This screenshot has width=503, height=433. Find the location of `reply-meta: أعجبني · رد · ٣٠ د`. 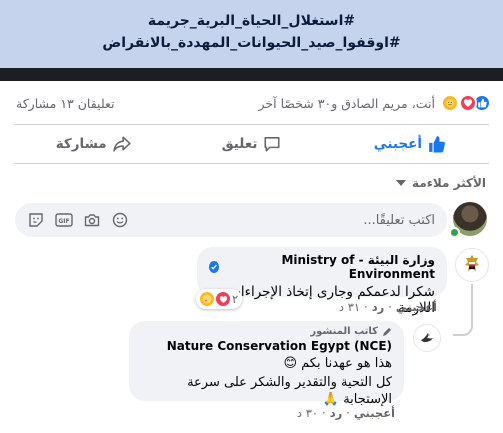

reply-meta: أعجبني · رد · ٣٠ د is located at coordinates (346, 413).